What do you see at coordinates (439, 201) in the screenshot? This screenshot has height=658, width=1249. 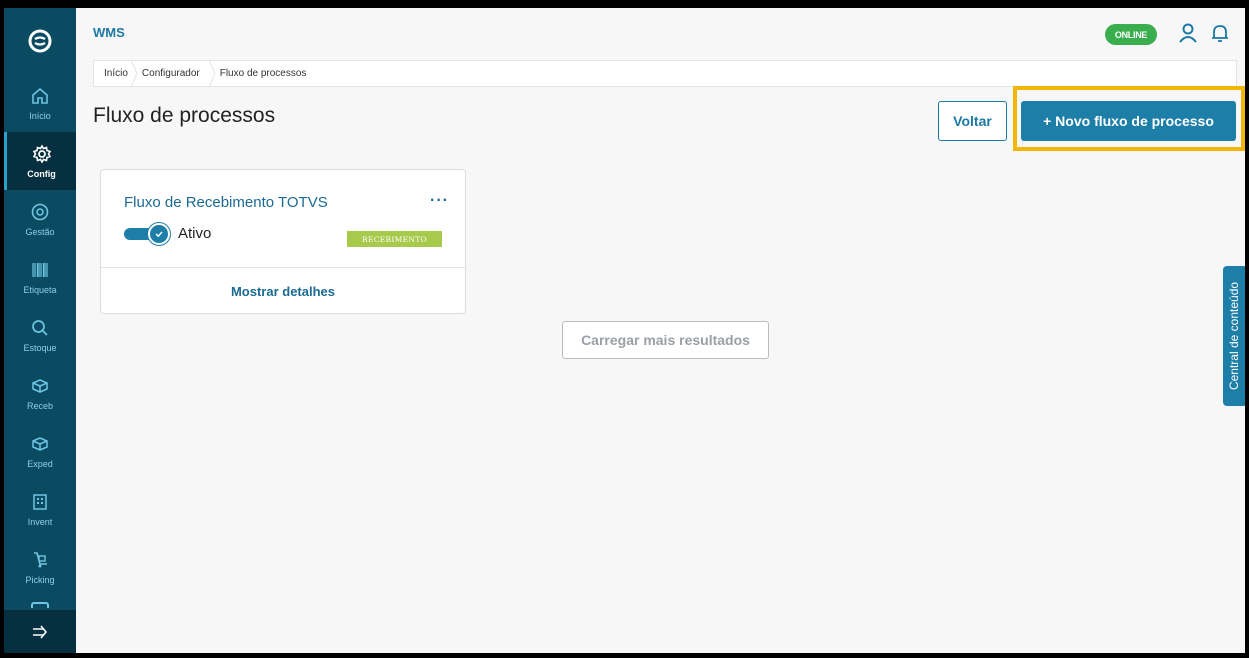 I see `card-menu-button: ···` at bounding box center [439, 201].